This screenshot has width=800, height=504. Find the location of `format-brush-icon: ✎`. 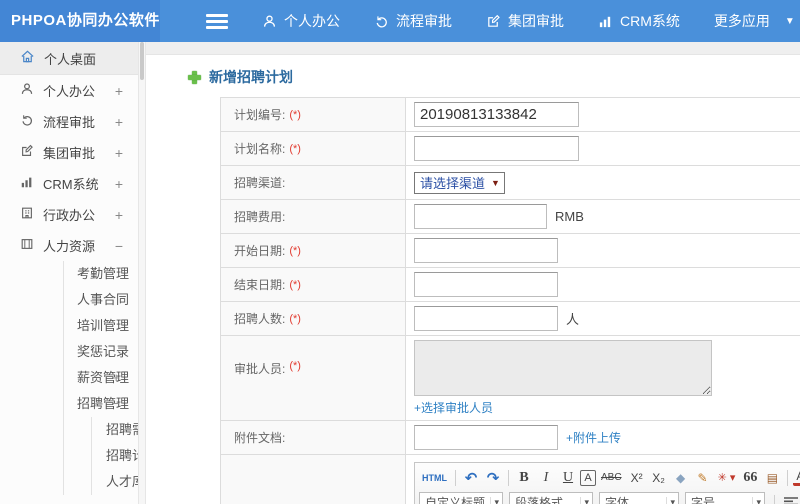

format-brush-icon: ✎ is located at coordinates (703, 478).